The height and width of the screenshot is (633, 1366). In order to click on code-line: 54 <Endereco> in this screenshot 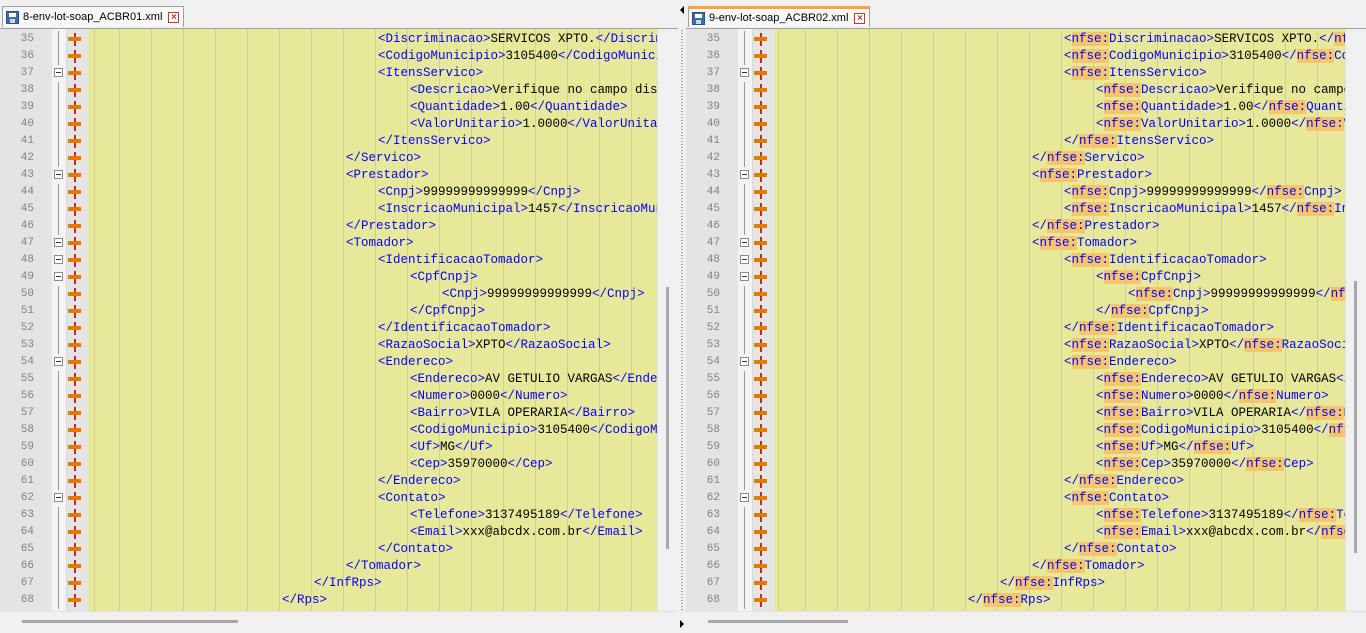, I will do `click(339, 362)`.